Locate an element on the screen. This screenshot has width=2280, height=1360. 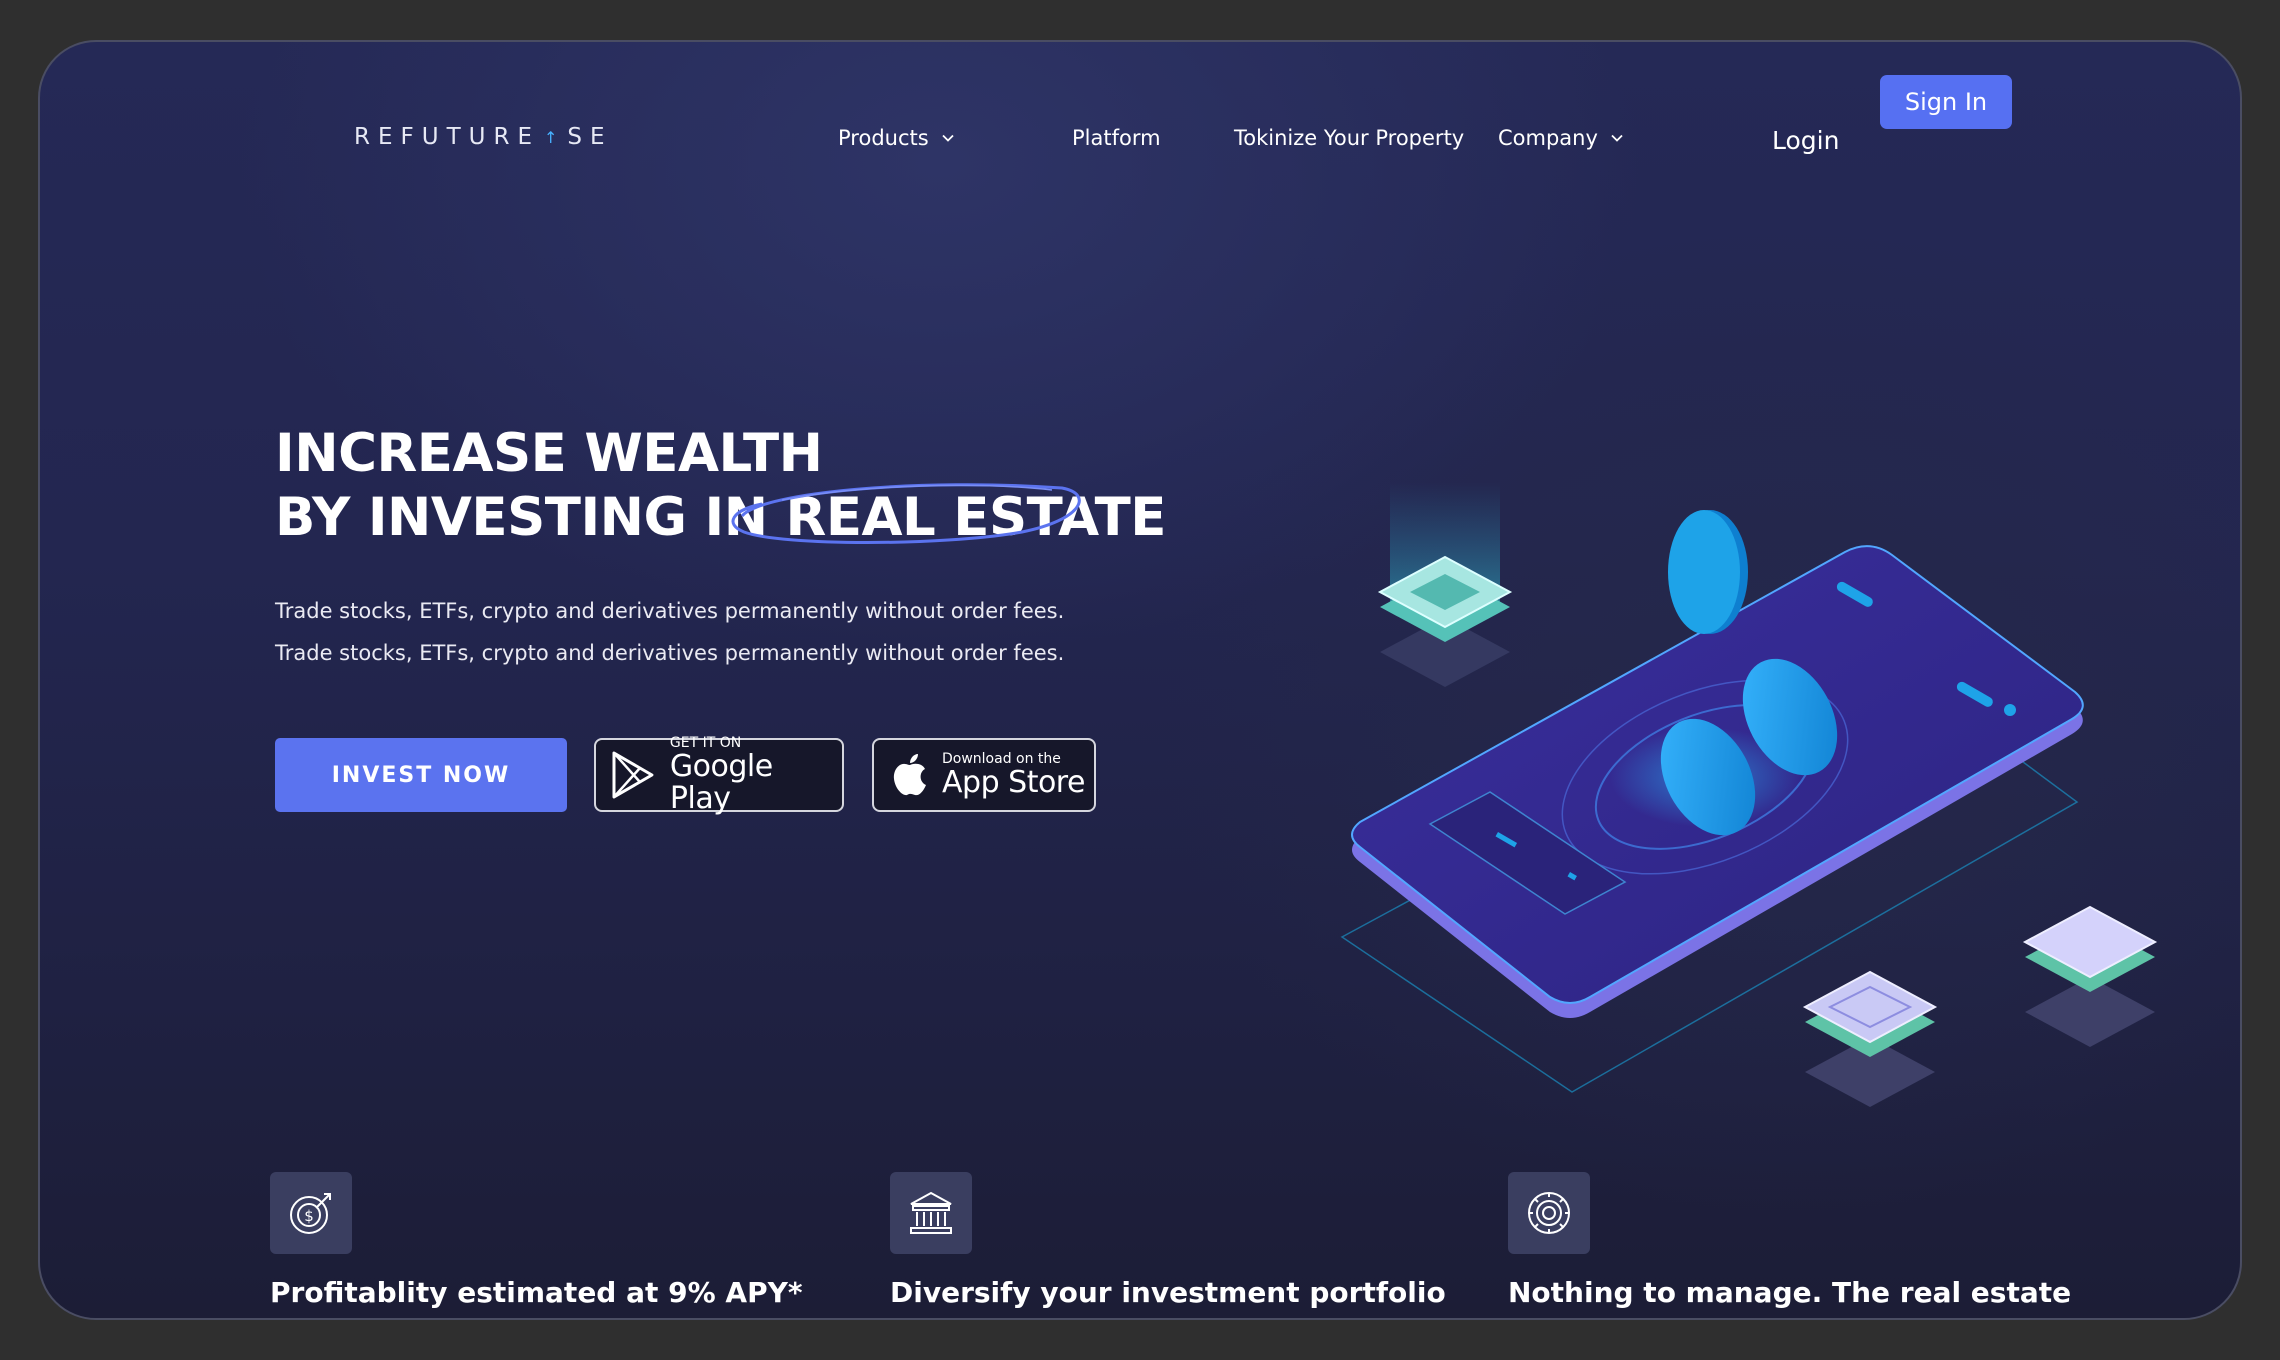
nav-products: Products is located at coordinates (896, 138).